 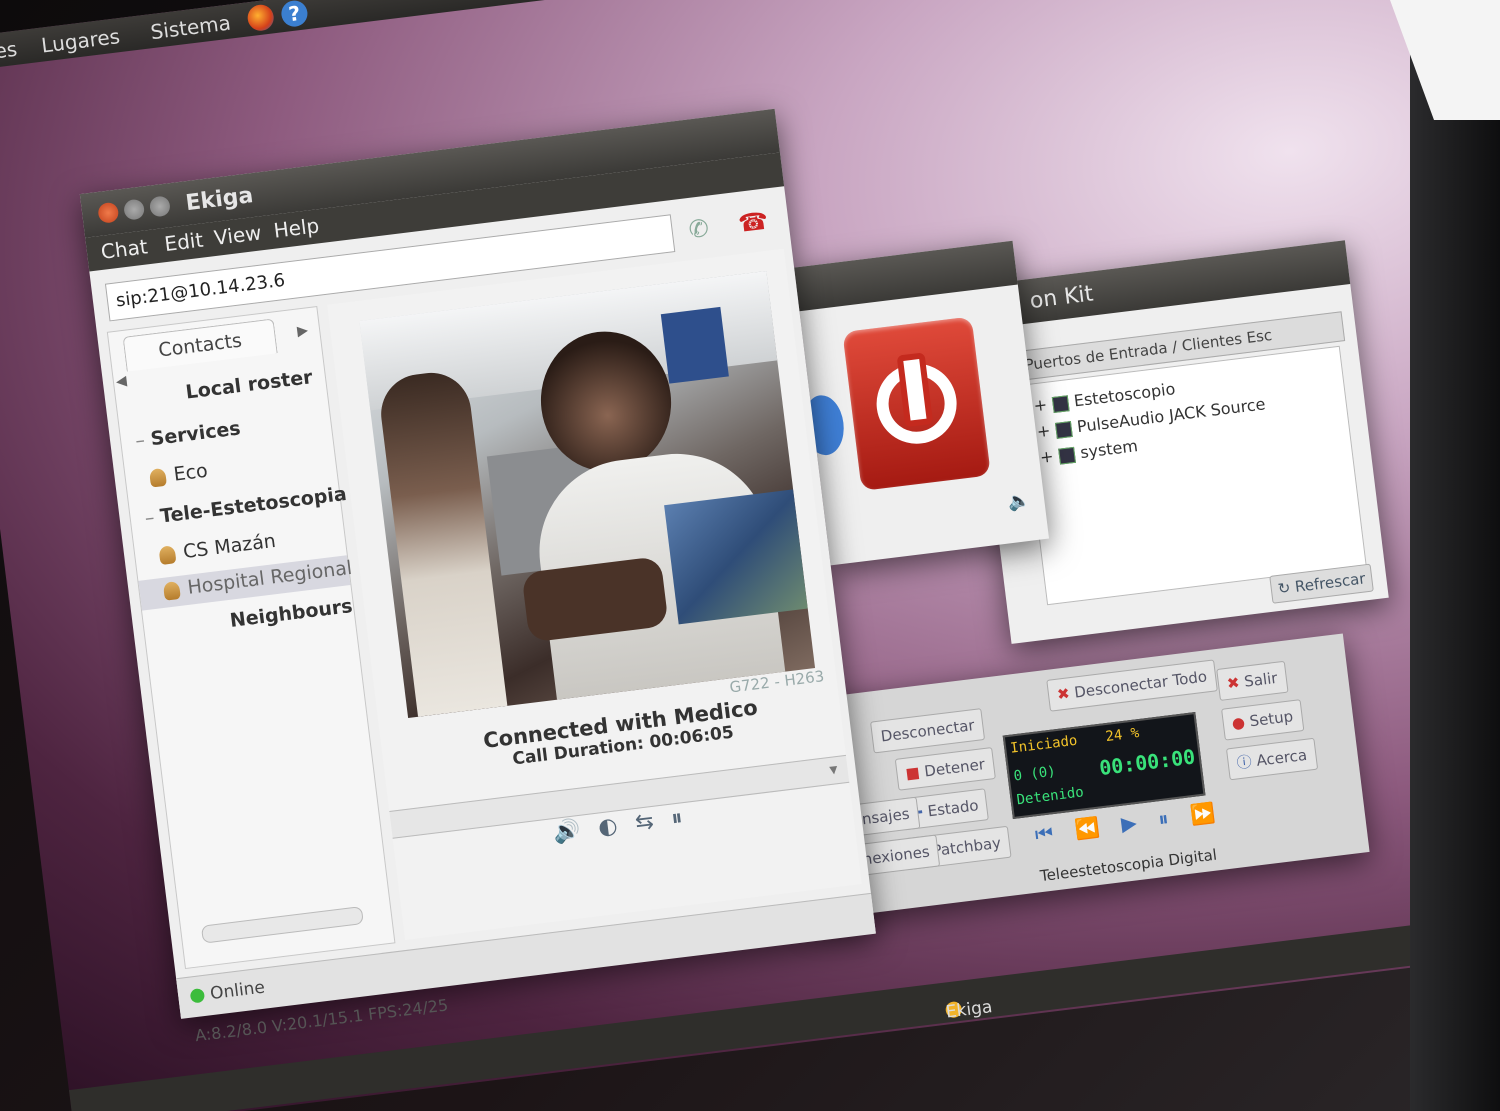 I want to click on menu-view: View, so click(x=238, y=235).